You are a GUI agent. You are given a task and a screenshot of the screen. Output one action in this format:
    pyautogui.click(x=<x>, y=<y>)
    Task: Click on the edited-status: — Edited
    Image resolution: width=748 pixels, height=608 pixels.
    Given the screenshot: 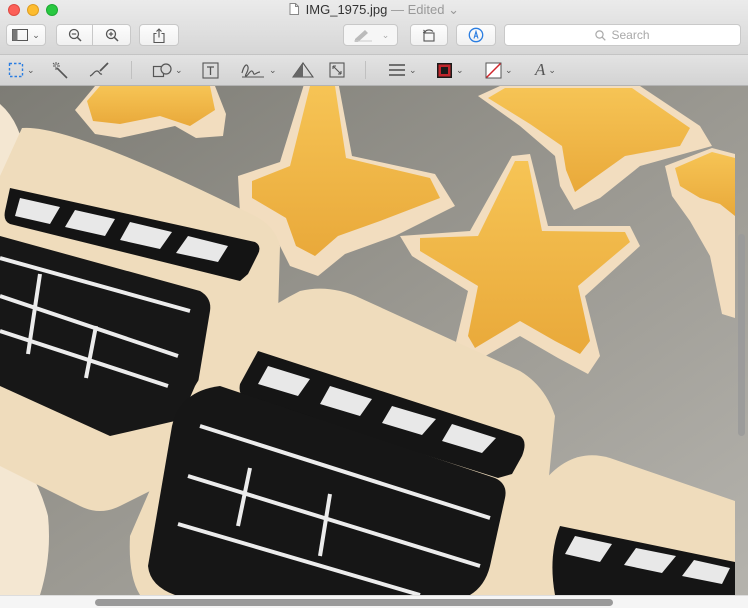 What is the action you would take?
    pyautogui.click(x=417, y=9)
    